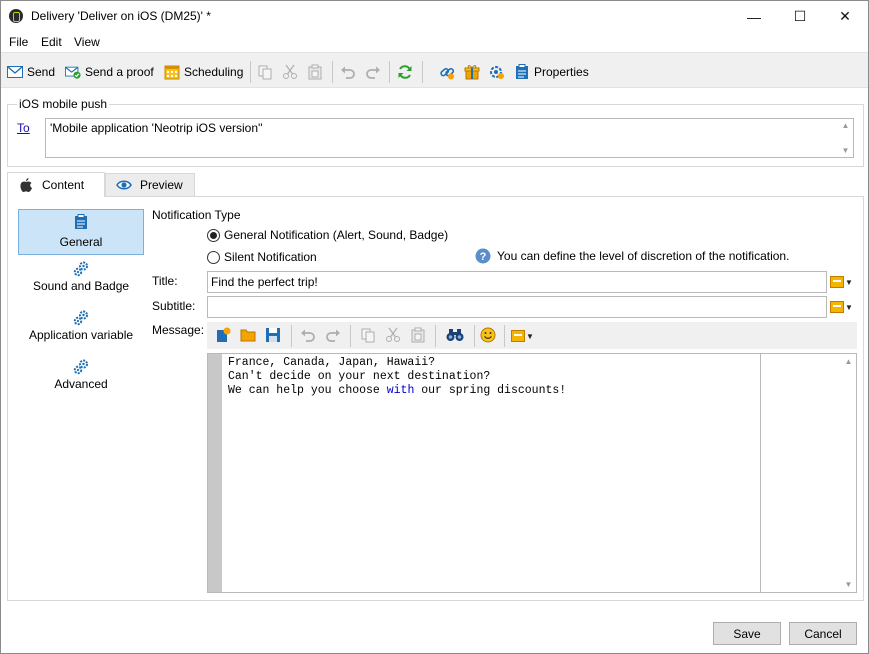  I want to click on menu-view: View, so click(87, 42).